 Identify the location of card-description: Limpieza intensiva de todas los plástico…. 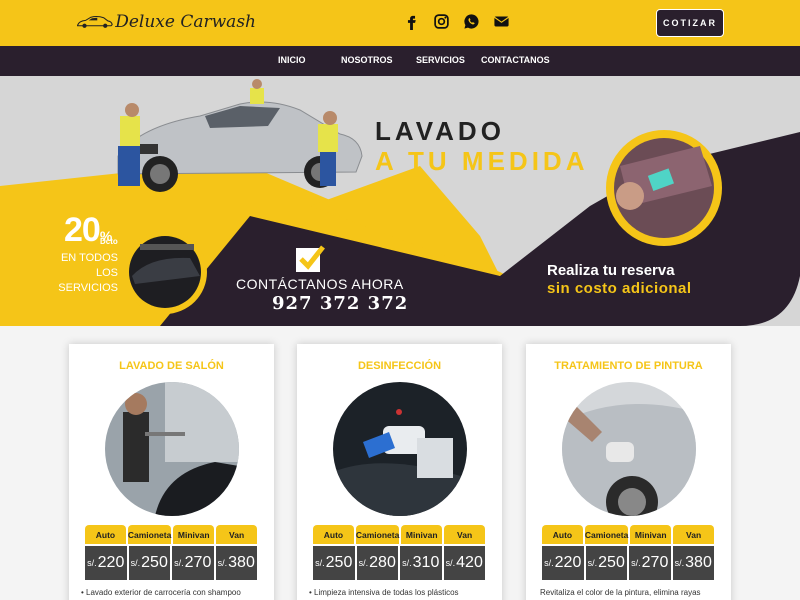
(401, 592).